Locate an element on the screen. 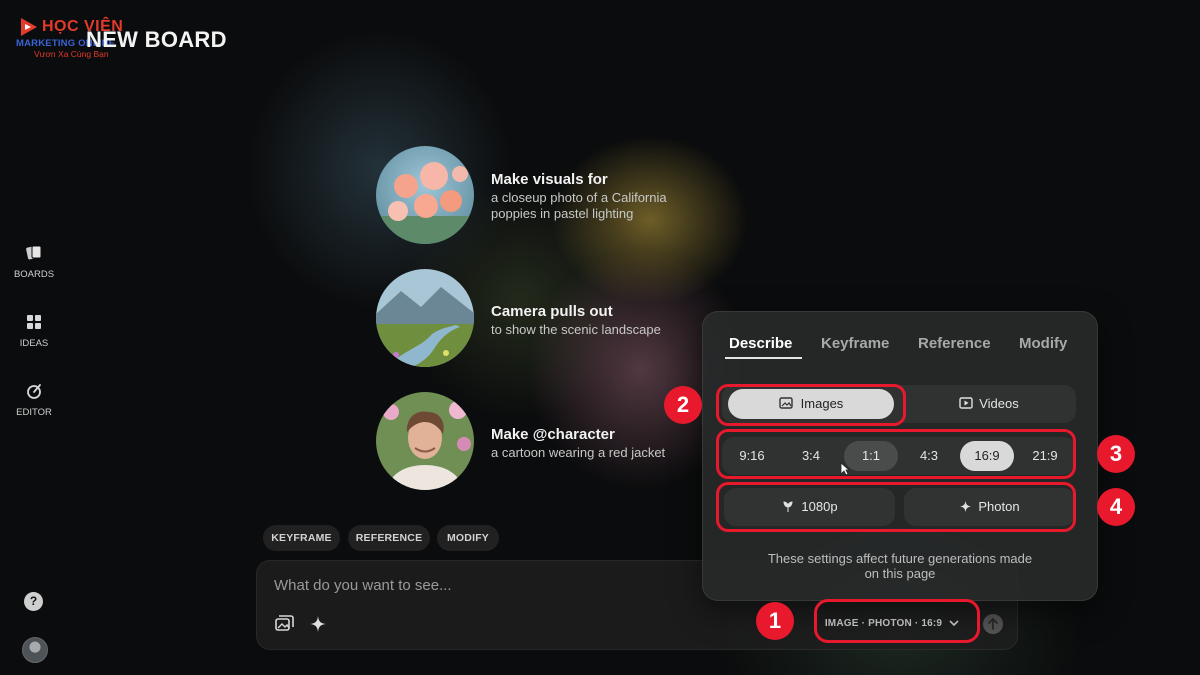 Image resolution: width=1200 pixels, height=675 pixels. suggestion-title: Camera pulls out is located at coordinates (552, 311).